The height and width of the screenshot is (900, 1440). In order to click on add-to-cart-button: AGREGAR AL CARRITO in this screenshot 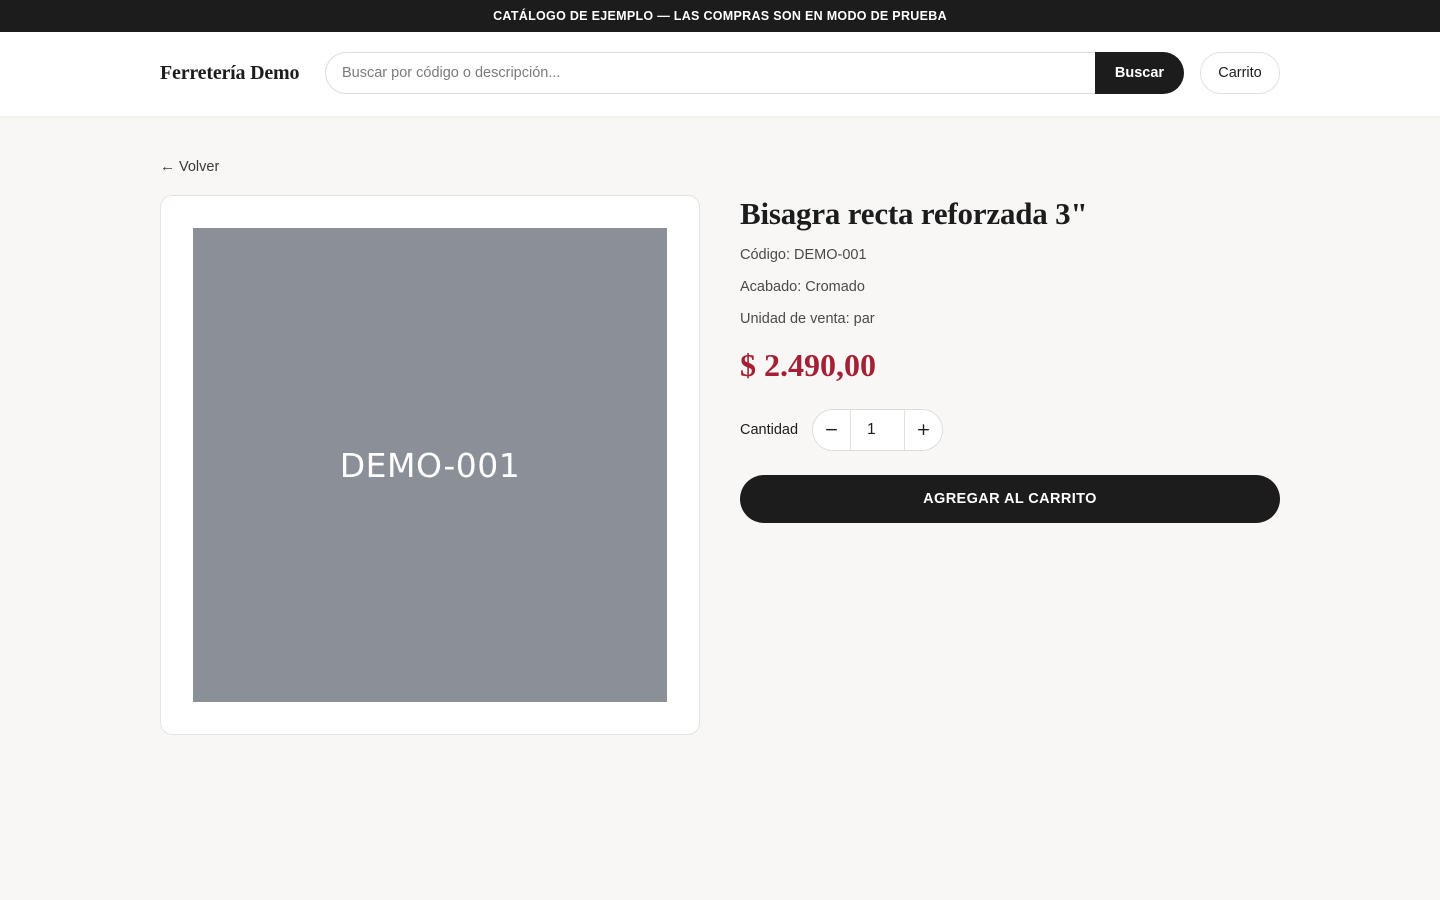, I will do `click(1010, 499)`.